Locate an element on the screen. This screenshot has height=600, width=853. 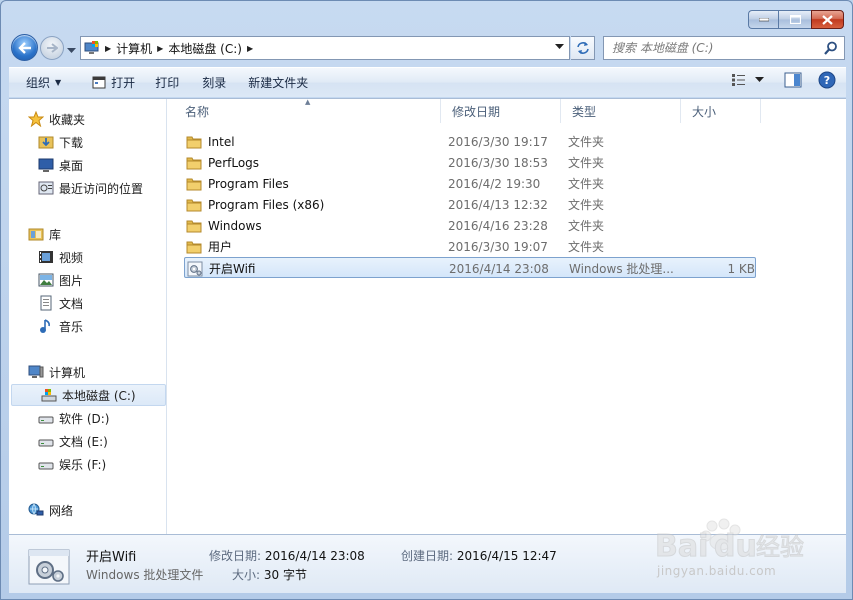
batch-file-icon is located at coordinates (49, 567).